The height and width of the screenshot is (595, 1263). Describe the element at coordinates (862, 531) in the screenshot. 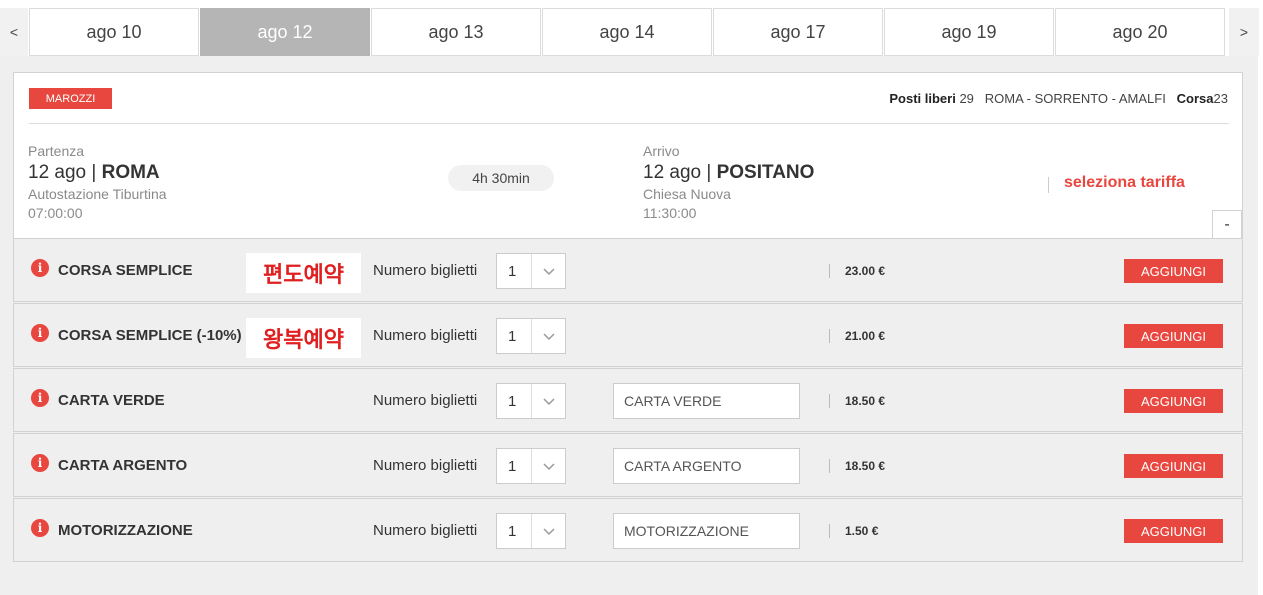

I see `fare-price: 1.50 €` at that location.